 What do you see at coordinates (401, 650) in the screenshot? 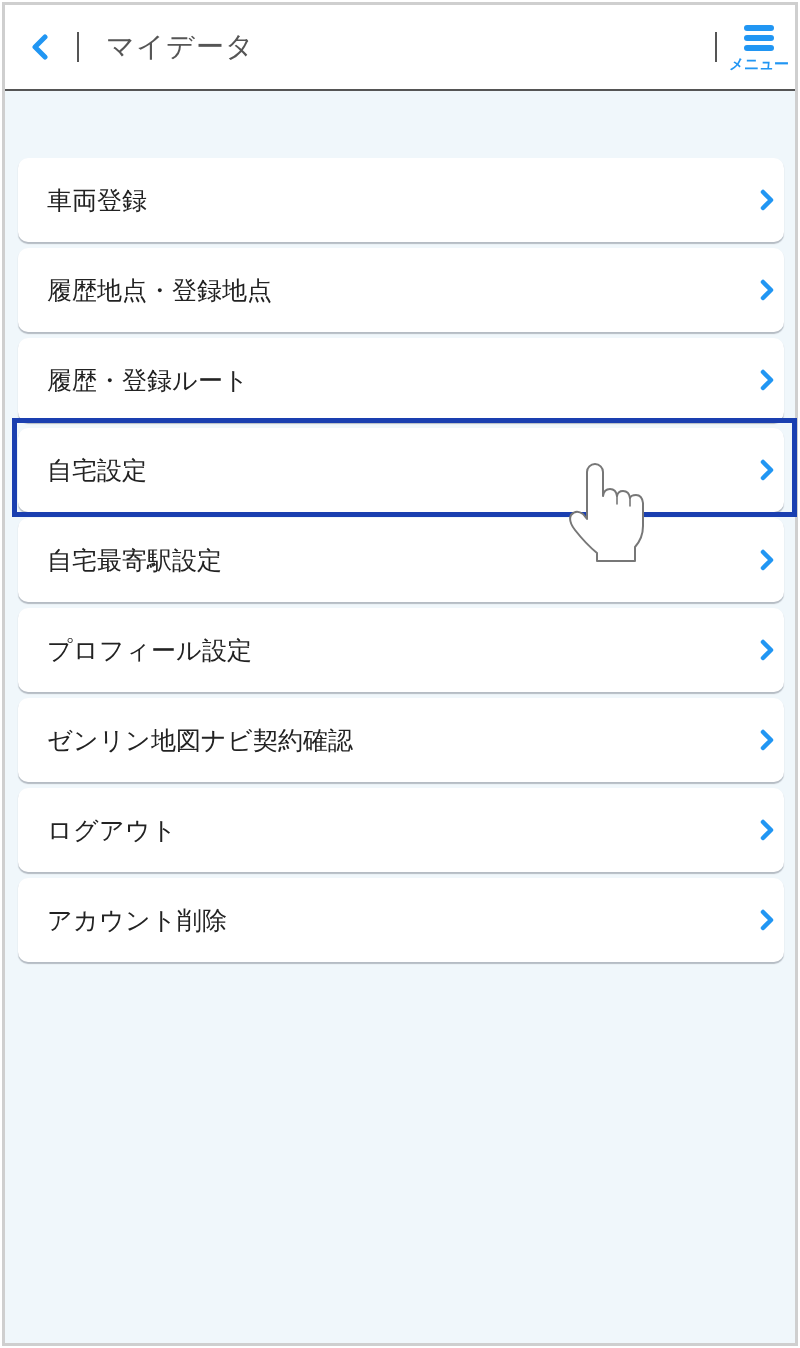
I see `menu-item: プロフィール設定` at bounding box center [401, 650].